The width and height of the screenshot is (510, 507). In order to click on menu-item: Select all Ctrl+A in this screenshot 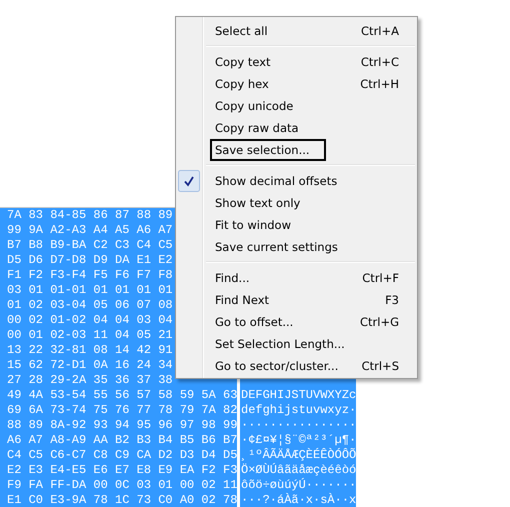, I will do `click(296, 31)`.